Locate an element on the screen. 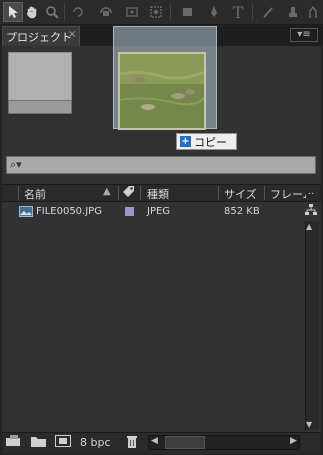 The height and width of the screenshot is (455, 323). drag-ghost-image is located at coordinates (162, 91).